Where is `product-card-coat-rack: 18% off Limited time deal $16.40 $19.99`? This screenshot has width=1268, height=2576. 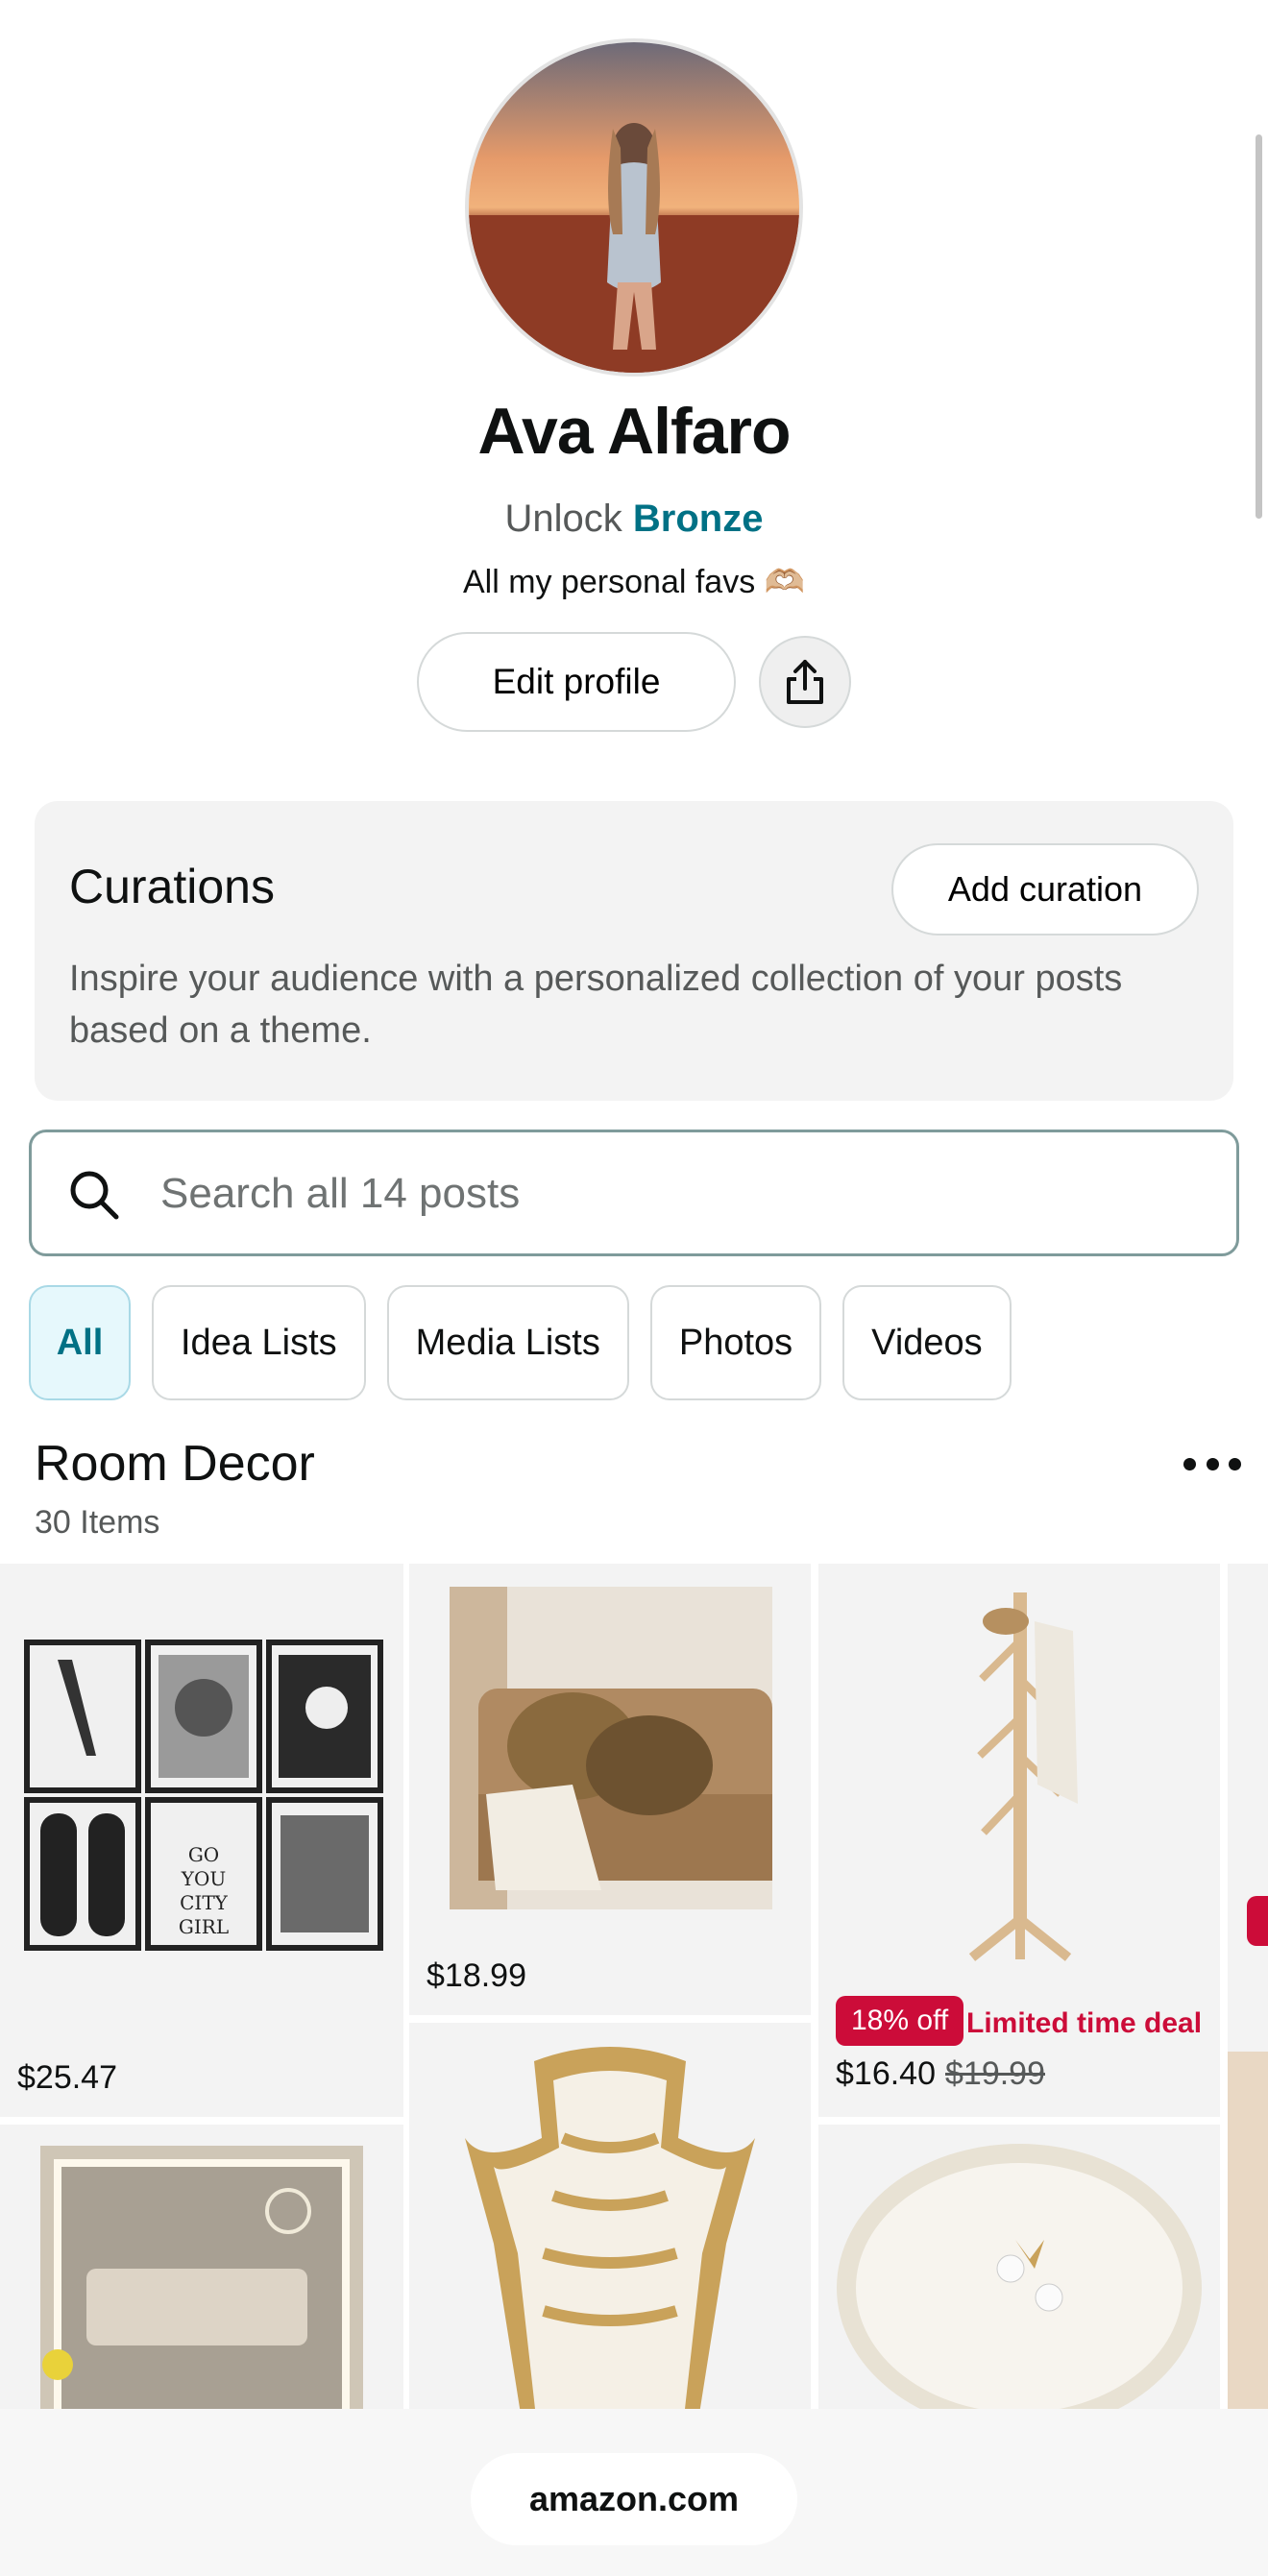
product-card-coat-rack: 18% off Limited time deal $16.40 $19.99 is located at coordinates (1019, 1840).